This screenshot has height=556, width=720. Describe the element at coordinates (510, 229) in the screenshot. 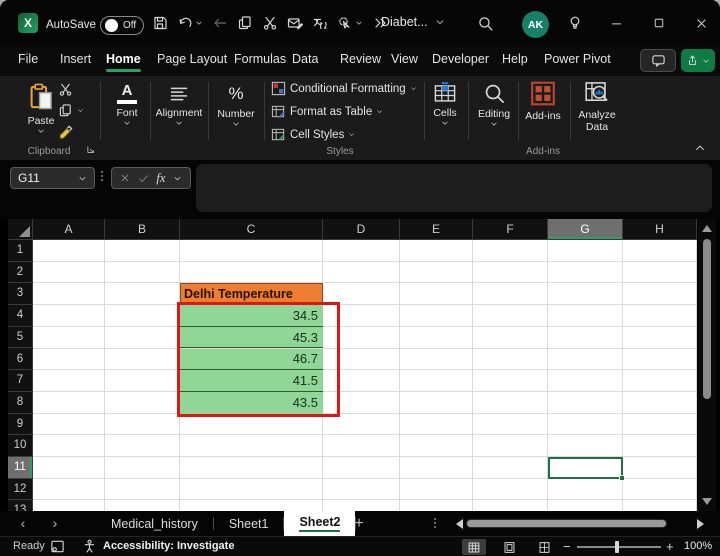

I see `column-header-F: F` at that location.